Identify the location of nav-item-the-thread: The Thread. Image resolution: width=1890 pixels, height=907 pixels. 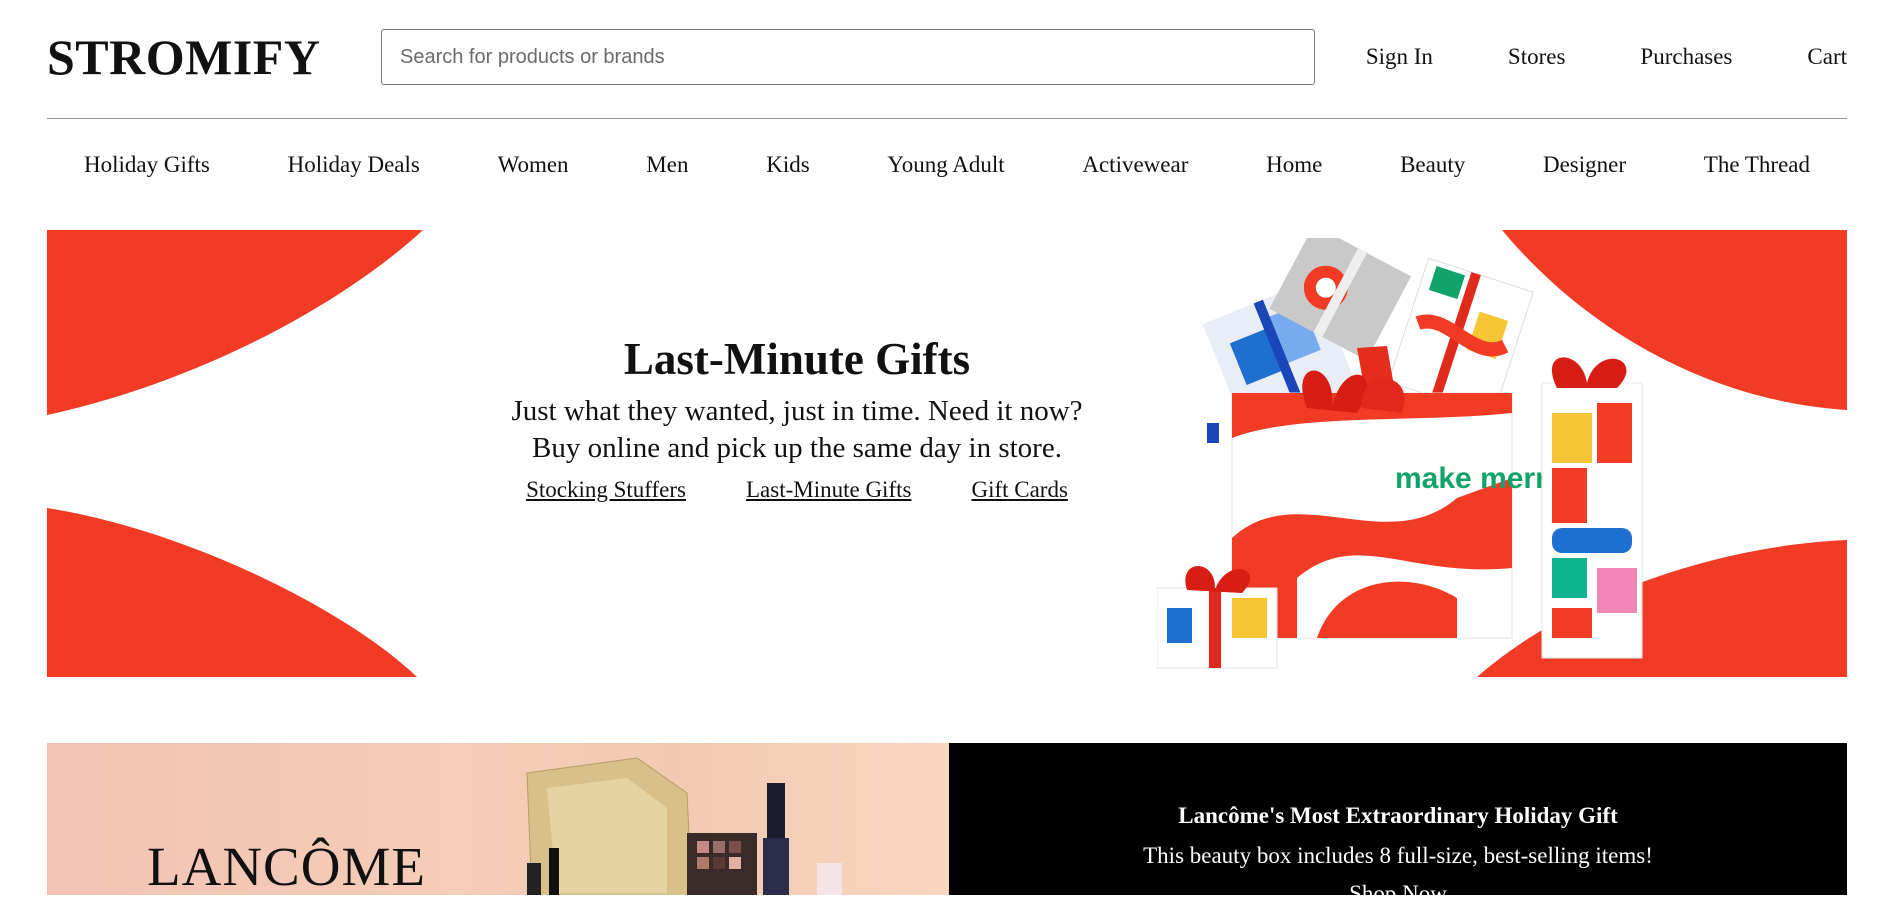
(1757, 165).